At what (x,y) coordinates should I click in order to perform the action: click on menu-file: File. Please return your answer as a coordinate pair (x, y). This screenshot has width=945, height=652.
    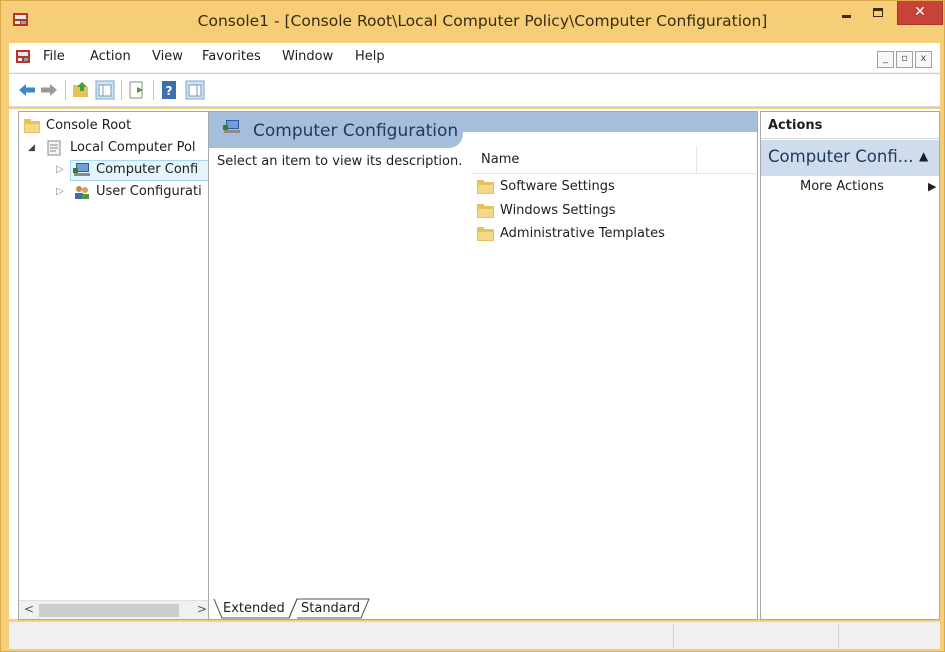
    Looking at the image, I should click on (54, 56).